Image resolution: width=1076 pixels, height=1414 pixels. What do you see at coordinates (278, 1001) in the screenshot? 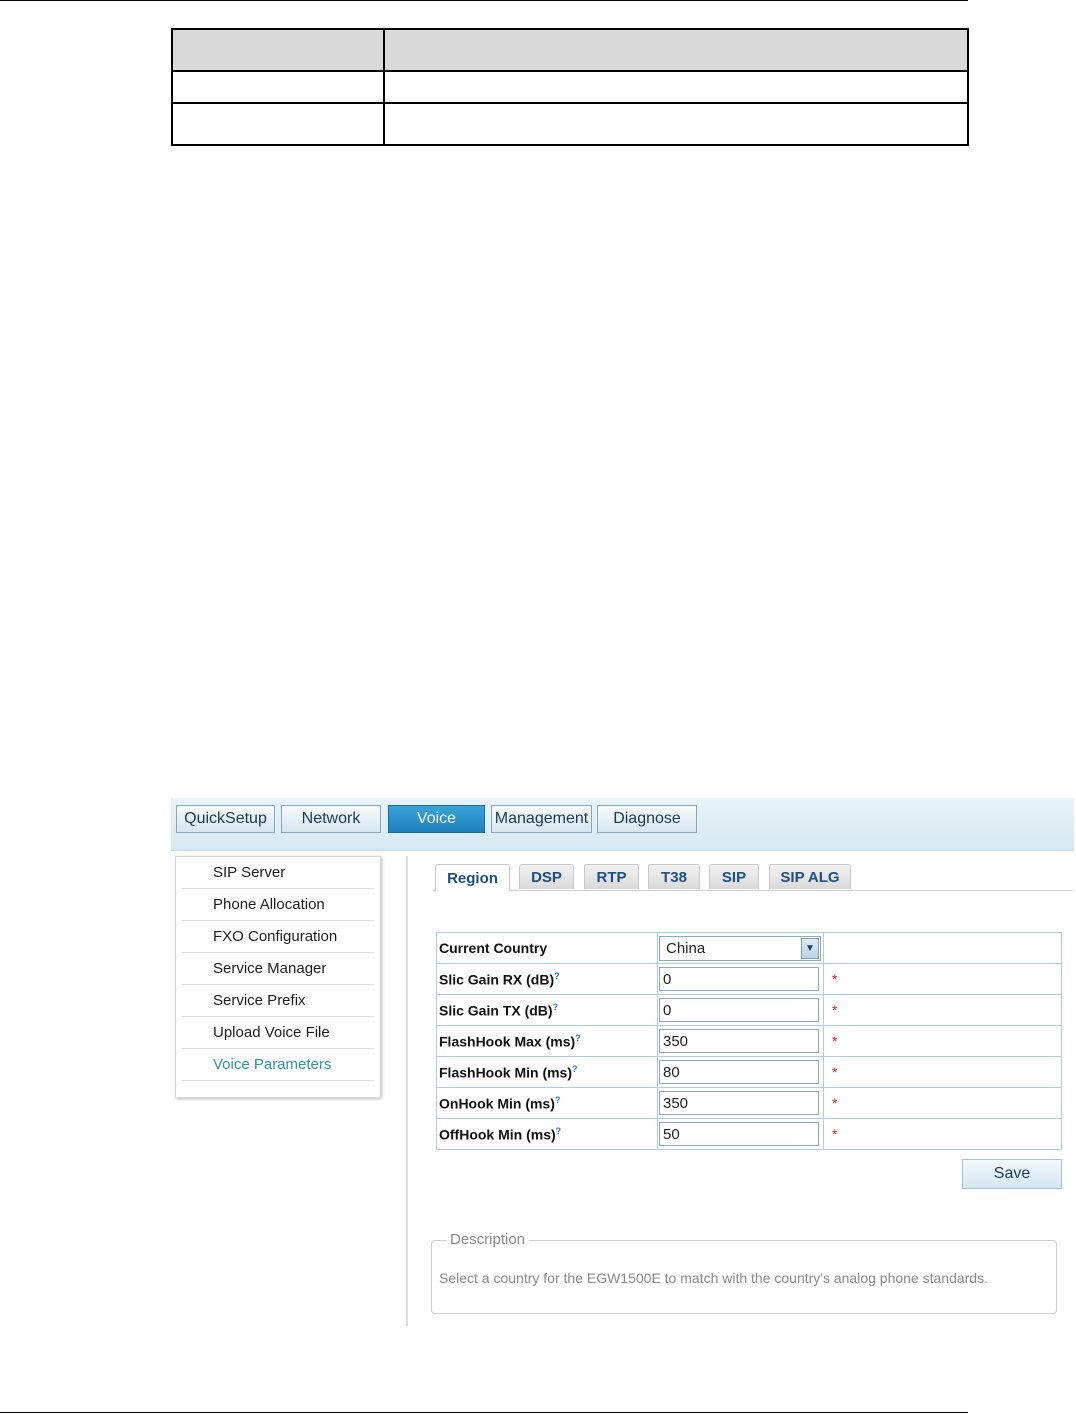
I see `sidebar-item-service-prefix: Service Prefix` at bounding box center [278, 1001].